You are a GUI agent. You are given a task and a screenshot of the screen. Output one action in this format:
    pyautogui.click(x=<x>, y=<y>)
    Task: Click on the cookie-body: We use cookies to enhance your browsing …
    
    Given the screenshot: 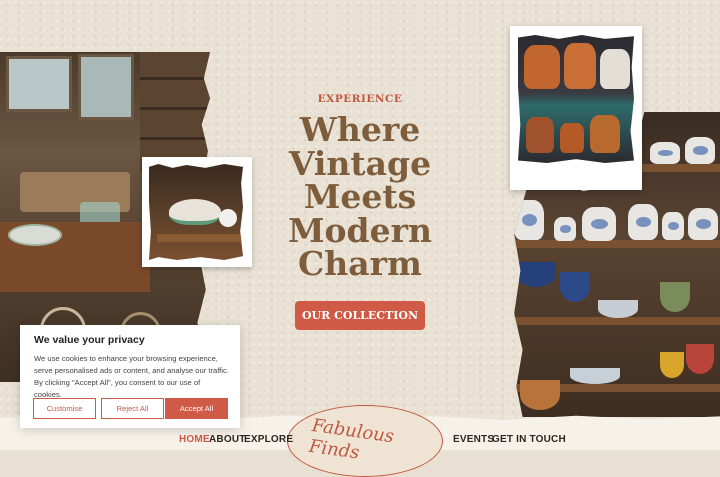 What is the action you would take?
    pyautogui.click(x=131, y=376)
    